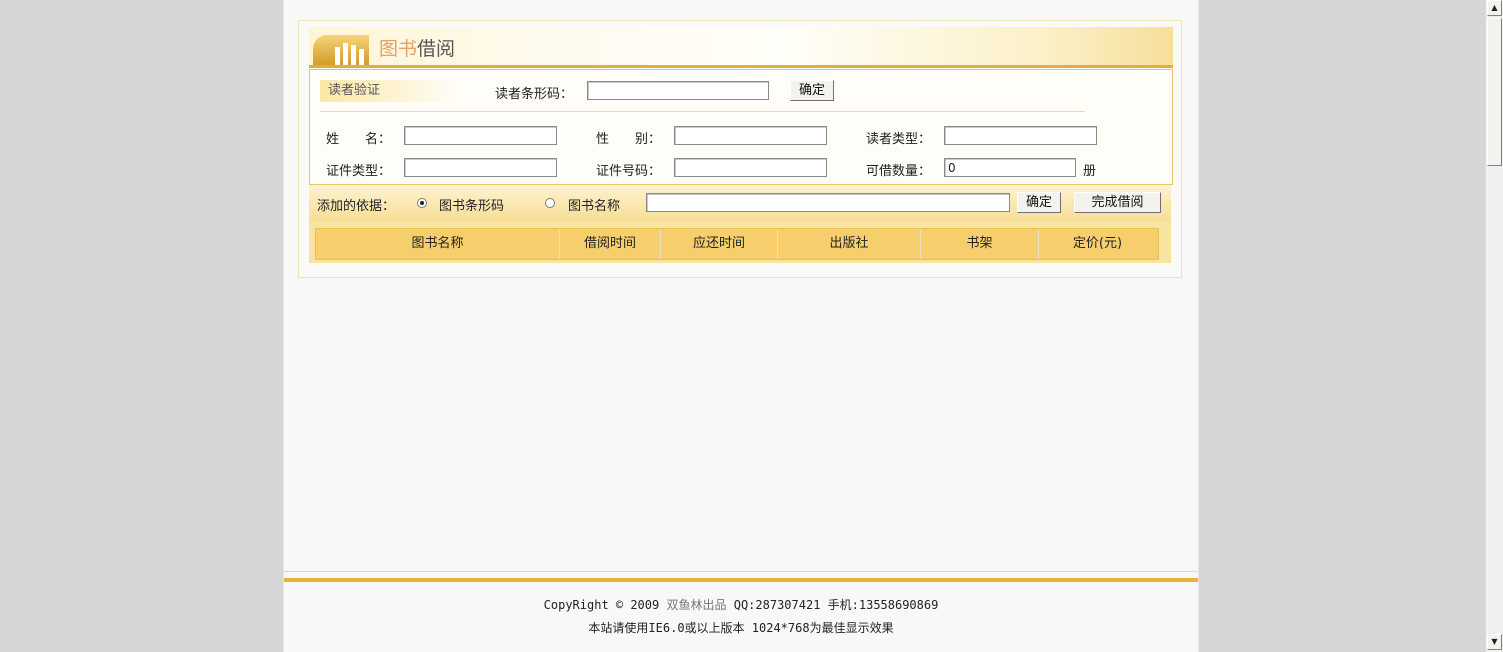  Describe the element at coordinates (1494, 92) in the screenshot. I see `scroll-thumb` at that location.